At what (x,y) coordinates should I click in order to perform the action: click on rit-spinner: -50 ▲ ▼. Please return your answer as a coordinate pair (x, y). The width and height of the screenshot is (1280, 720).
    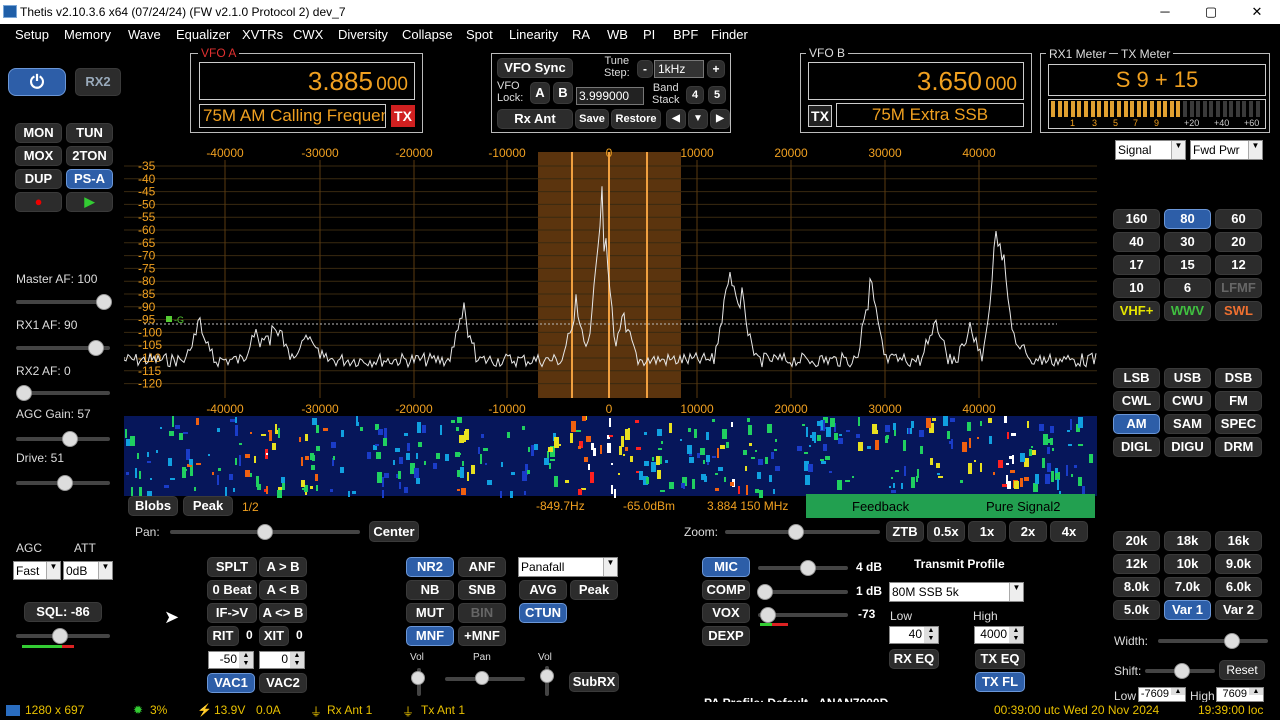
    Looking at the image, I should click on (231, 660).